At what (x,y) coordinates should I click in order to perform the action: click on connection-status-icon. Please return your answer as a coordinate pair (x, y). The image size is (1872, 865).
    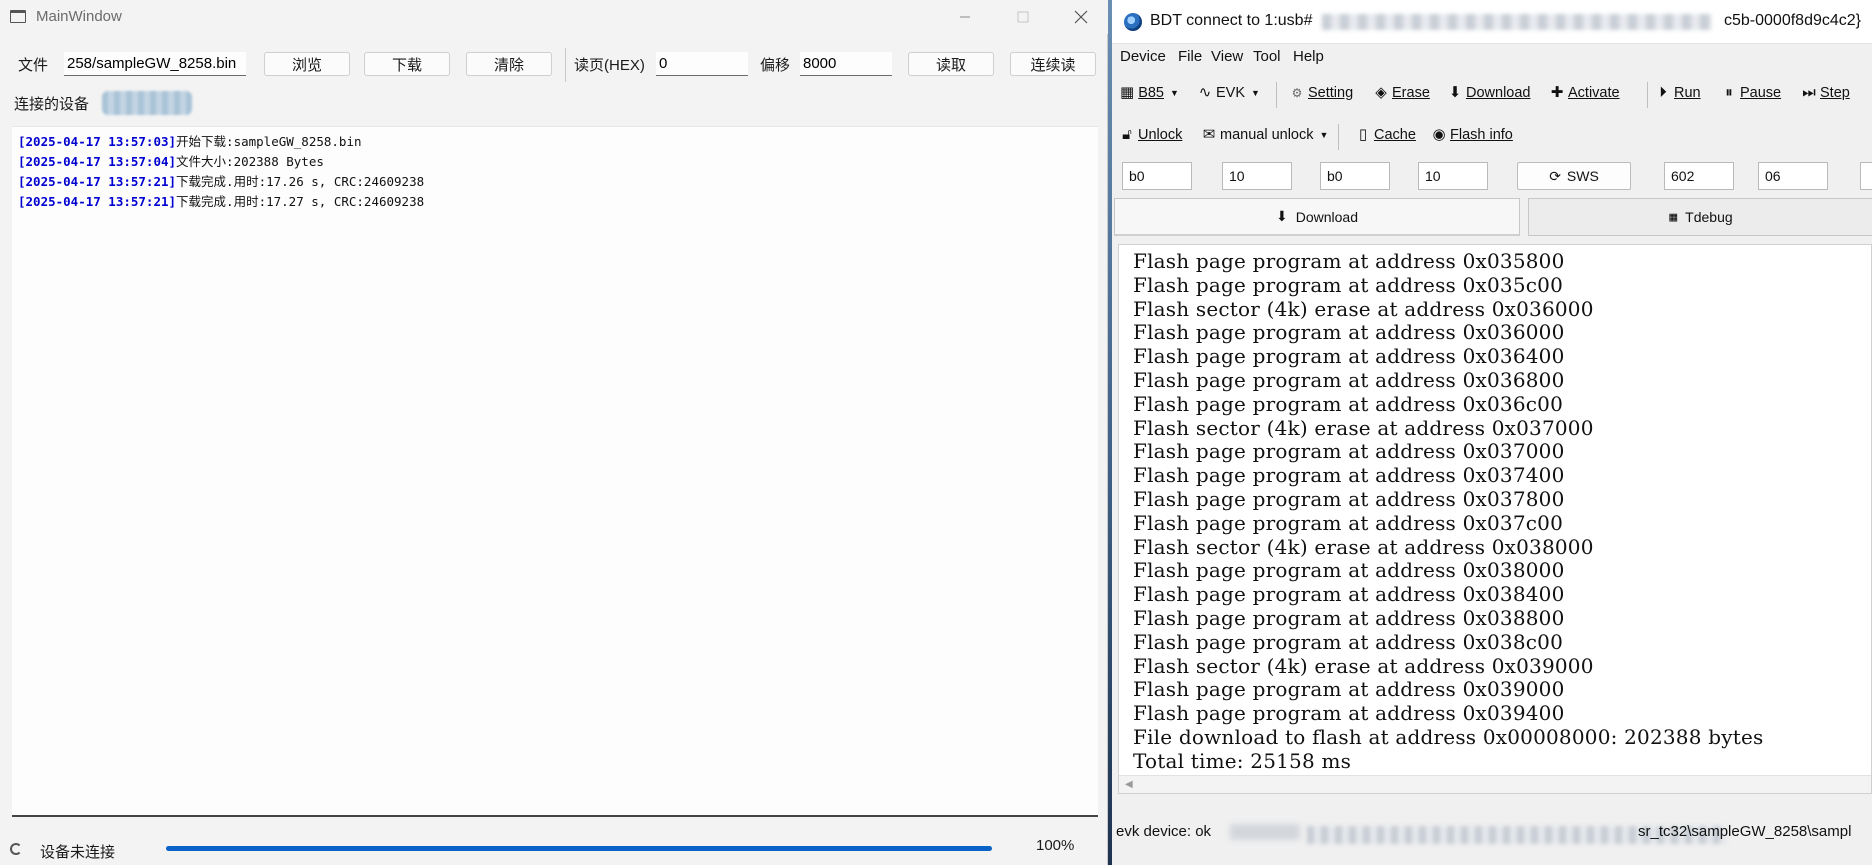
    Looking at the image, I should click on (16, 849).